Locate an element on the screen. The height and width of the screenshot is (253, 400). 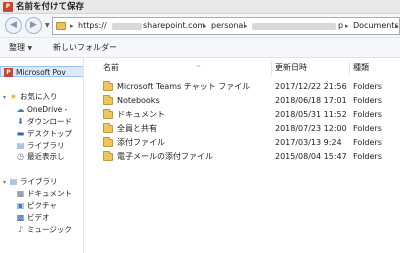
table-row: ドキュメント 2018/05/31 11:52 Folders is located at coordinates (242, 115).